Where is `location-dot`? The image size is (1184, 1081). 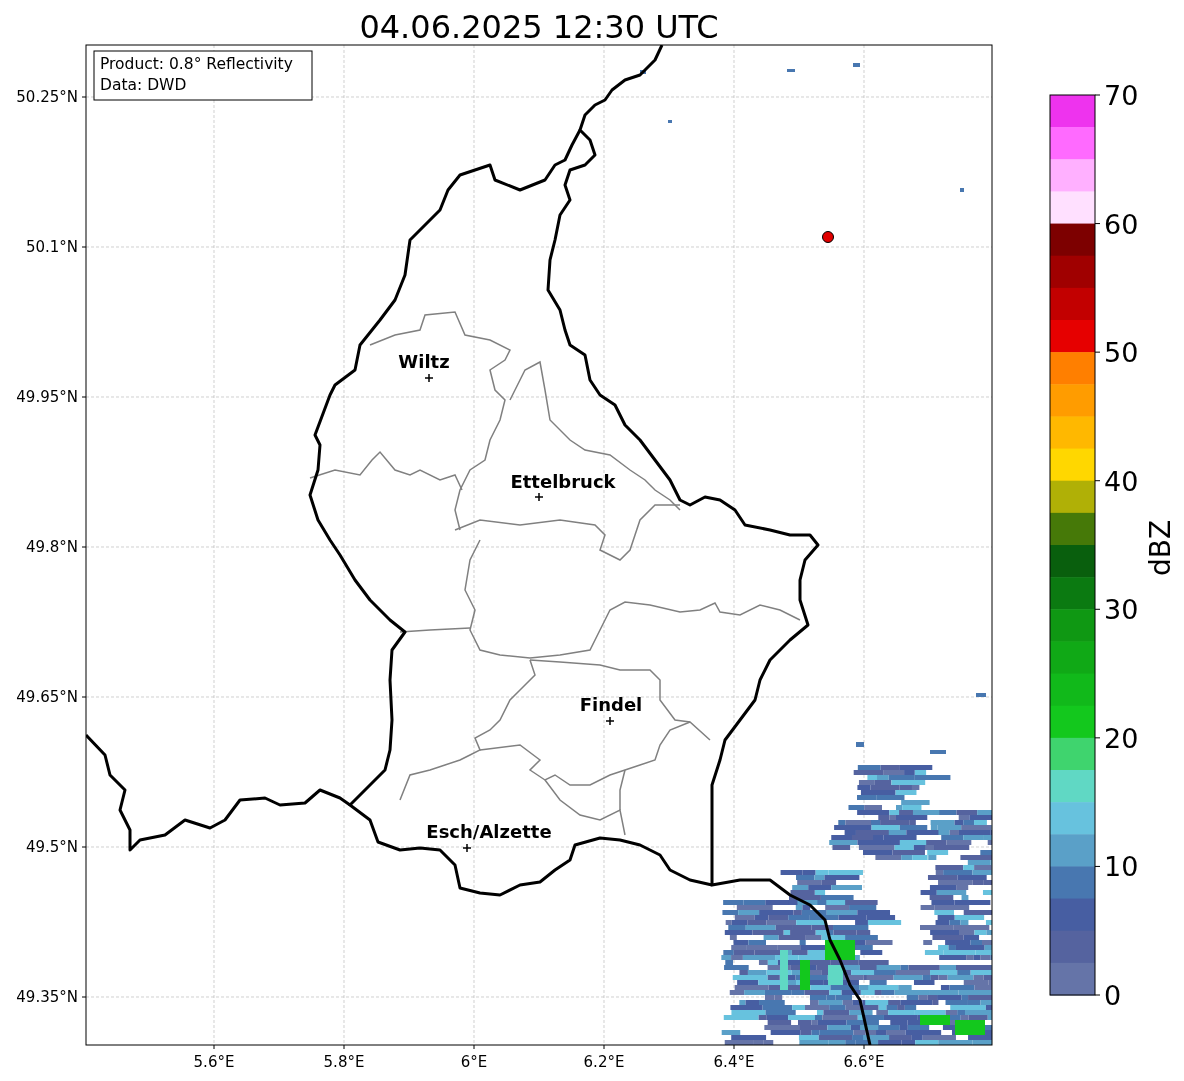
location-dot is located at coordinates (828, 237).